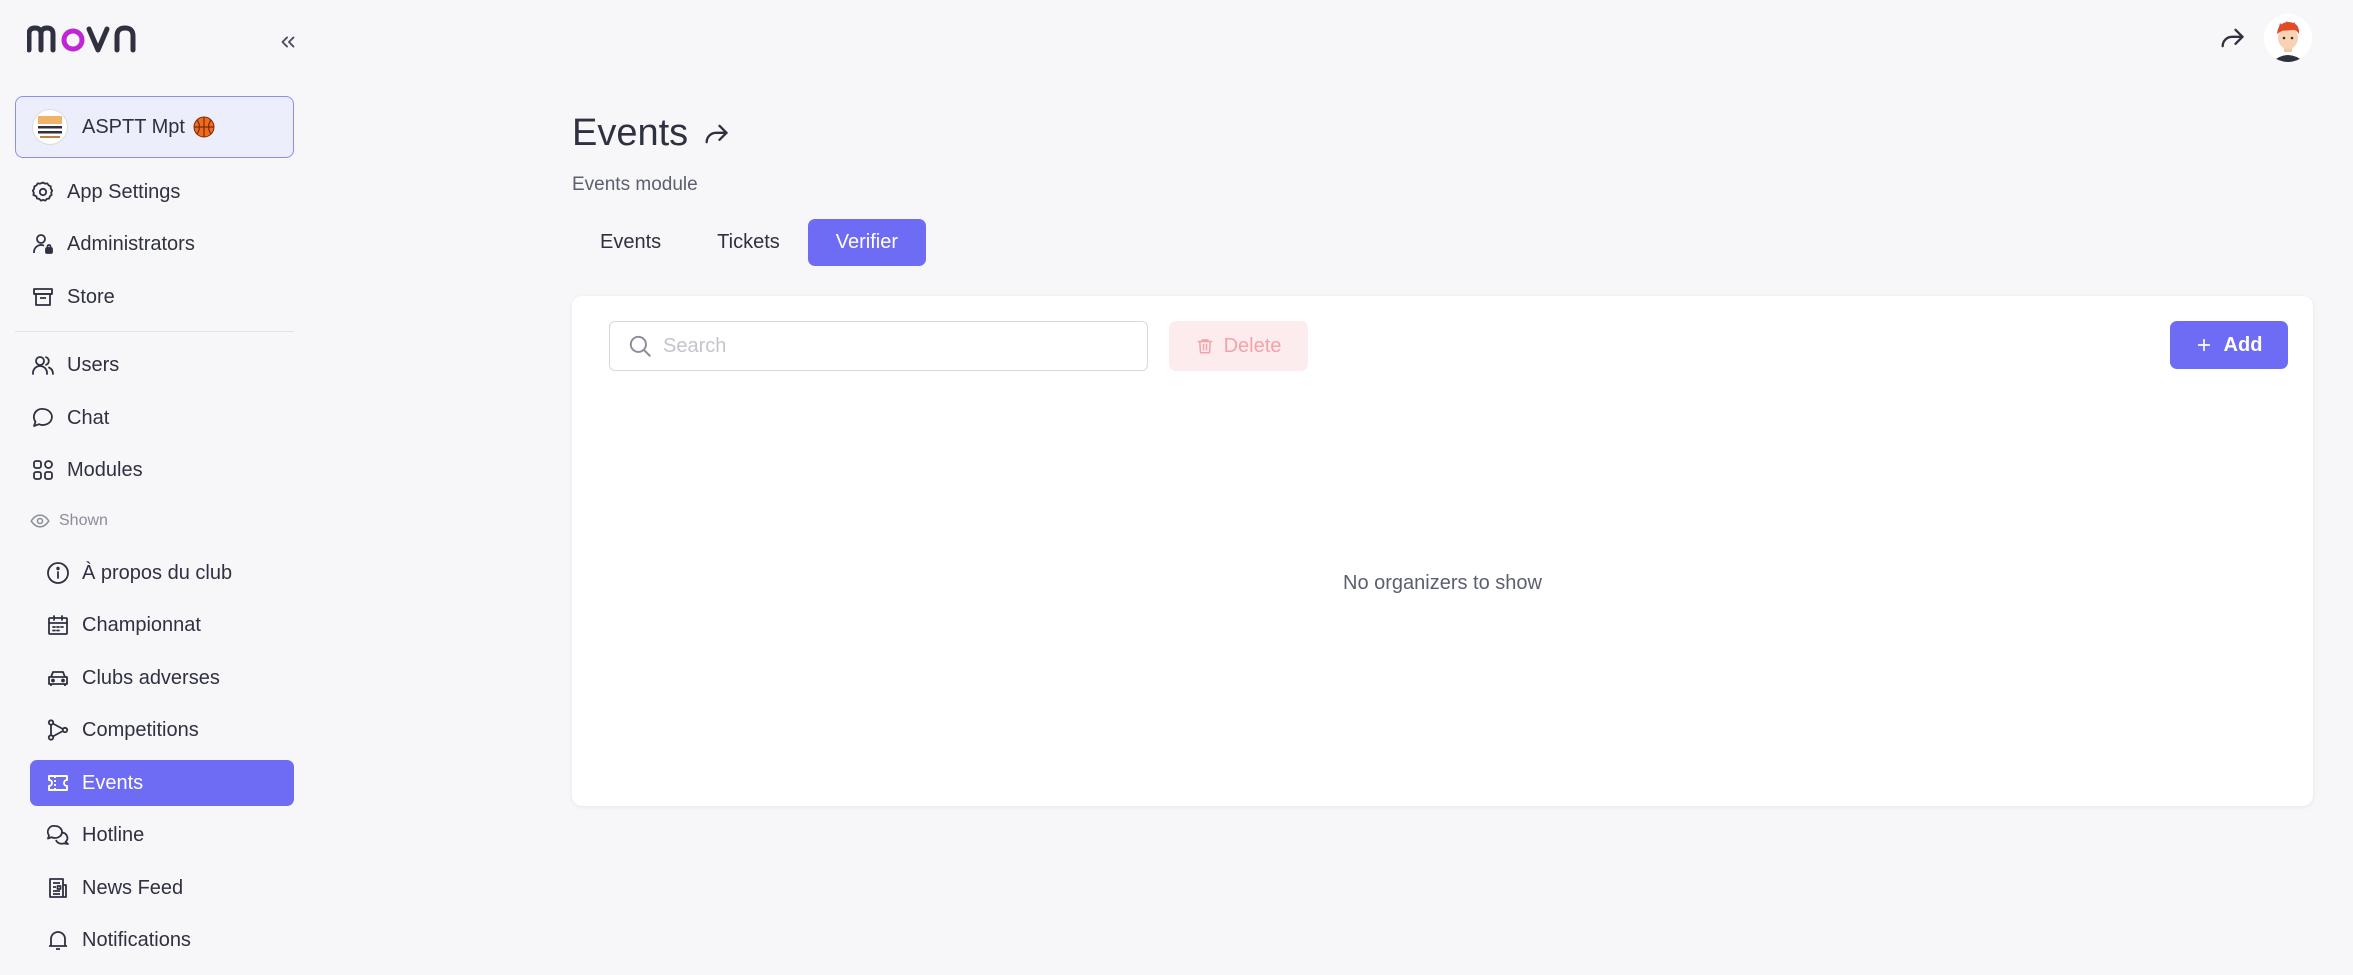 This screenshot has width=2353, height=975. Describe the element at coordinates (169, 835) in the screenshot. I see `sidebar-item-hotline: Hotline` at that location.